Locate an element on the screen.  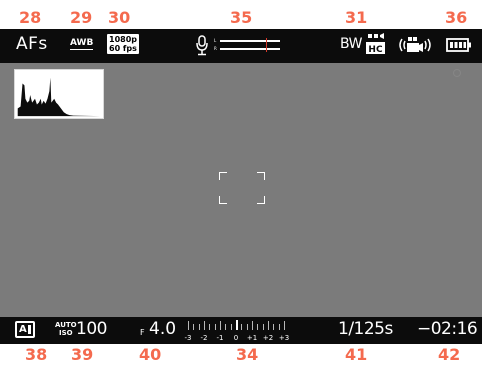
program-bar is located at coordinates (29, 329).